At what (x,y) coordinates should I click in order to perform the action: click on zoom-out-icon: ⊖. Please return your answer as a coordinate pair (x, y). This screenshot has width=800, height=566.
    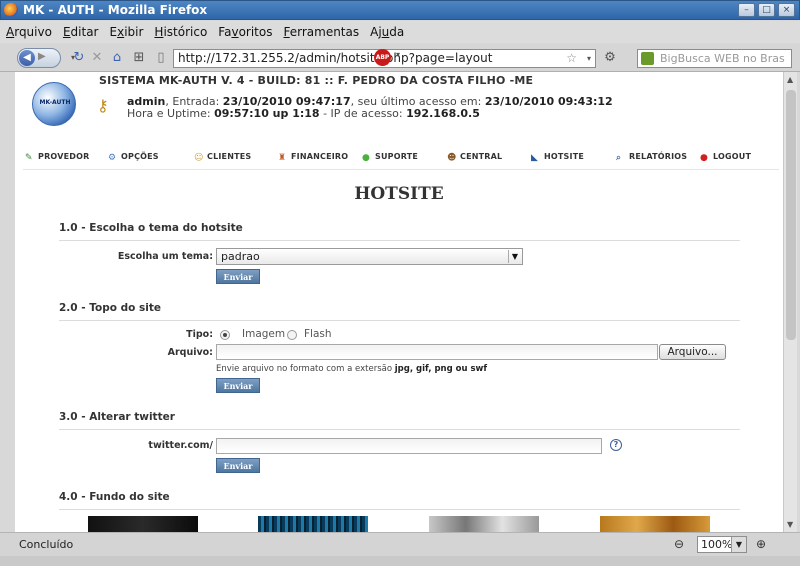
    Looking at the image, I should click on (679, 544).